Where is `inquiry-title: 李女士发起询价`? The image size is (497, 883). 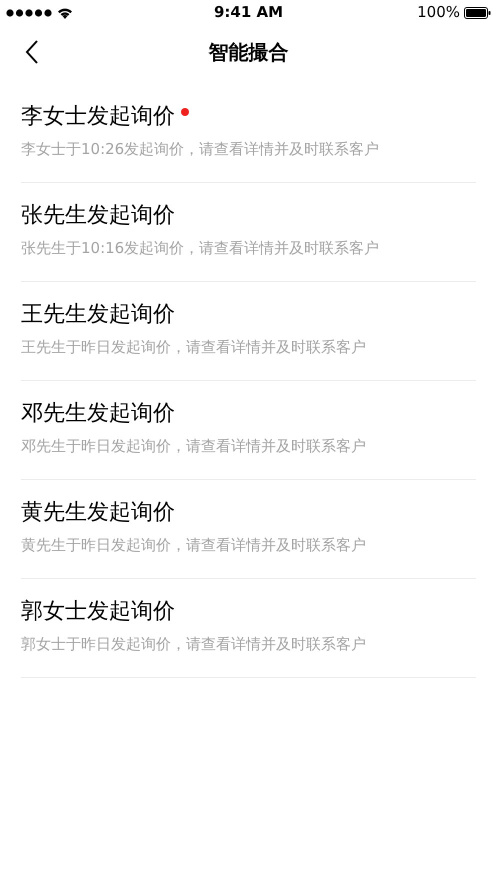
inquiry-title: 李女士发起询价 is located at coordinates (98, 117).